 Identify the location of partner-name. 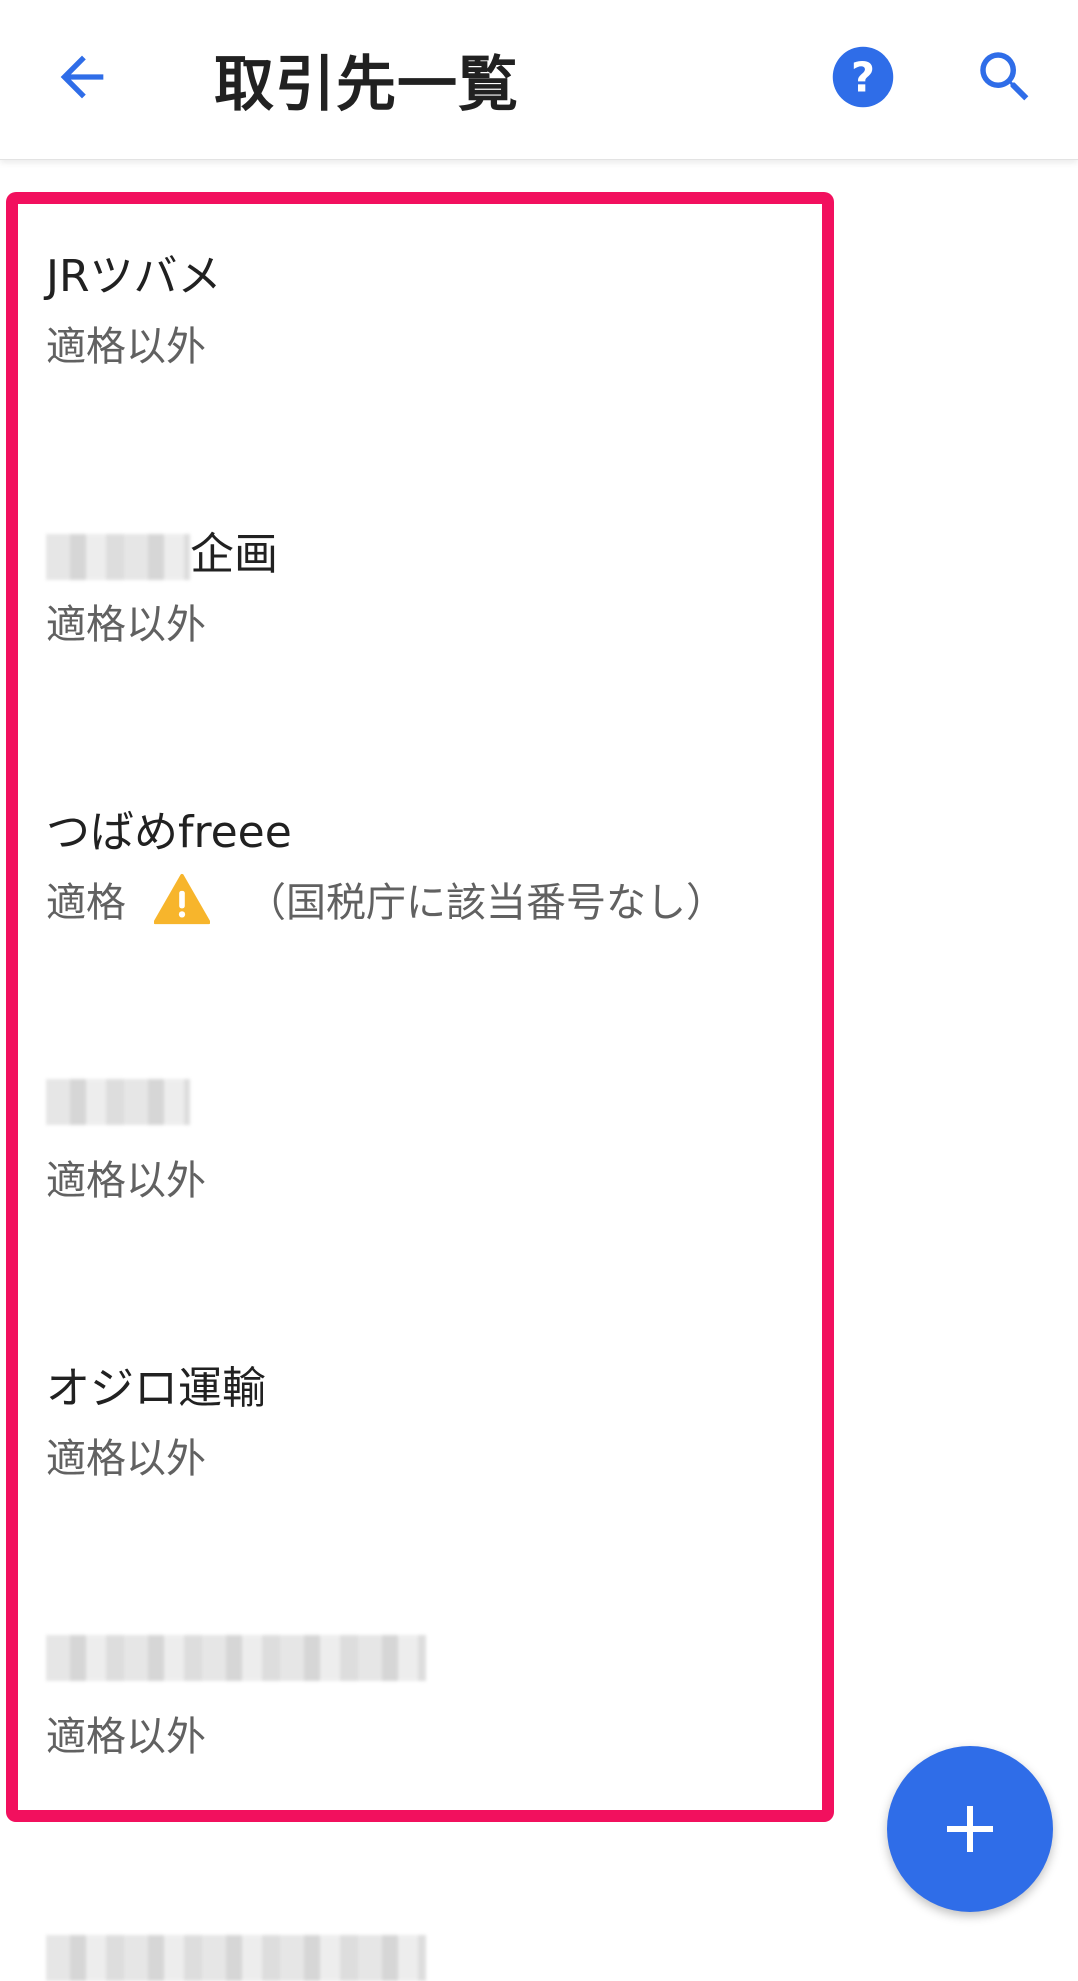
(236, 1955).